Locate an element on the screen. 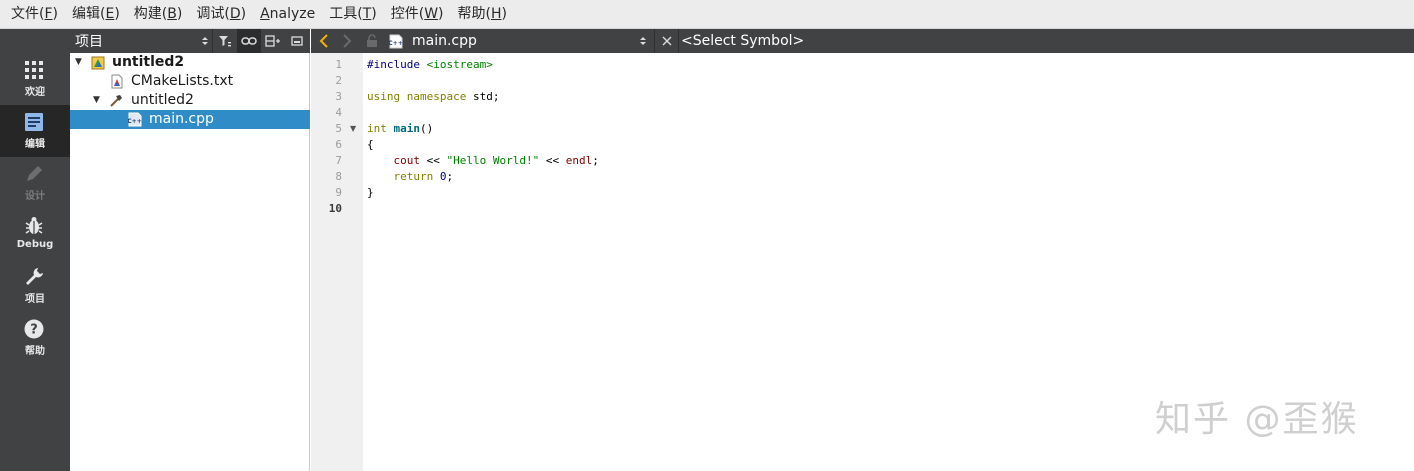 The width and height of the screenshot is (1414, 471). menu-widgets: 控件(W) is located at coordinates (417, 14).